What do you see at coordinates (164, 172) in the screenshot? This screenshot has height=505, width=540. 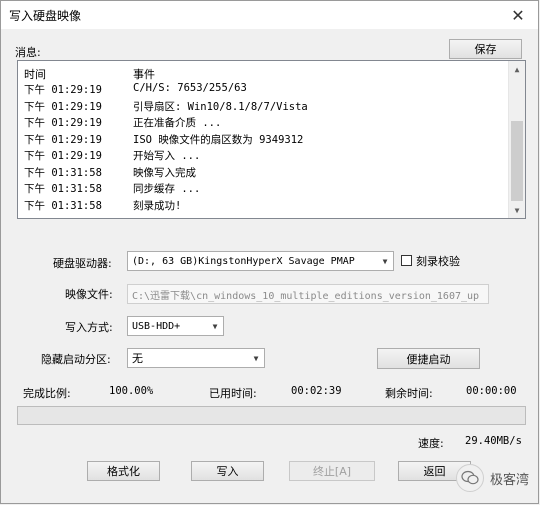 I see `log-event: 映像写入完成` at bounding box center [164, 172].